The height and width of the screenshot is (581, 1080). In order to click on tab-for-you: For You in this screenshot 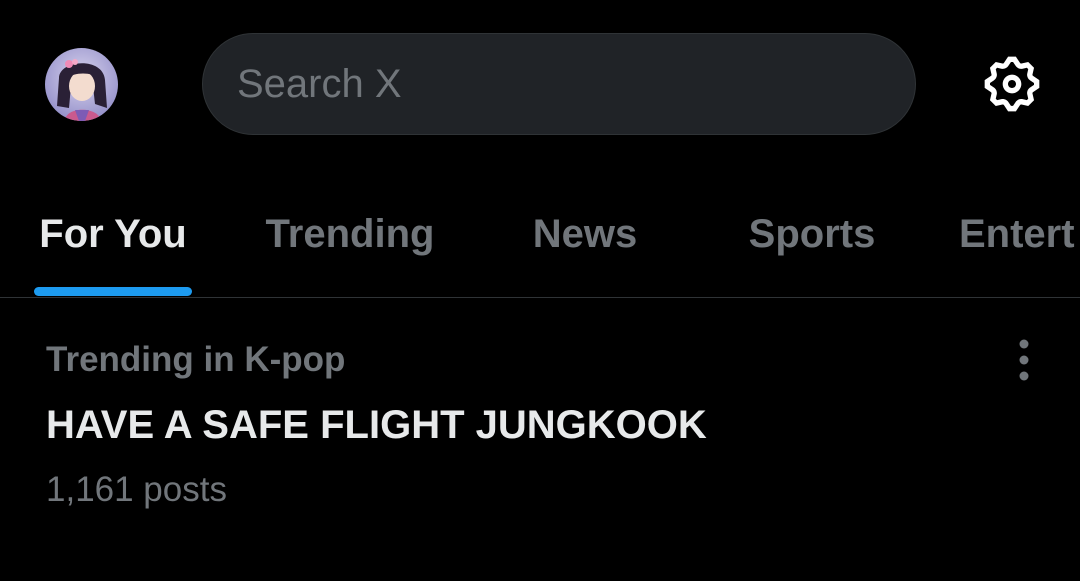, I will do `click(113, 244)`.